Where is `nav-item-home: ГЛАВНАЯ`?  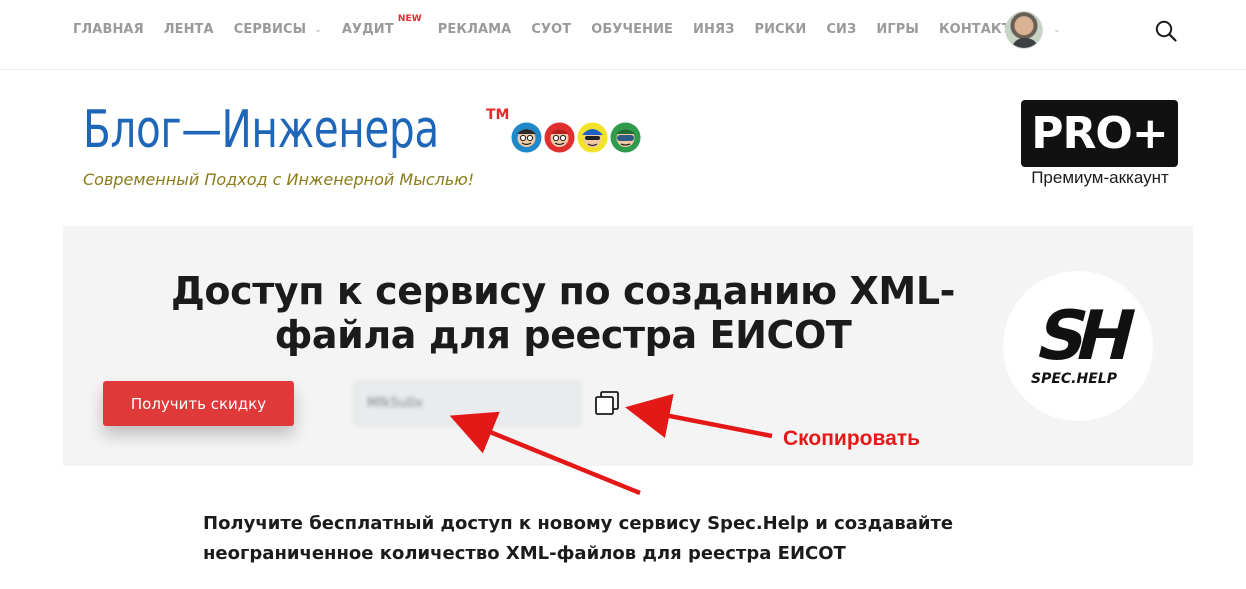 nav-item-home: ГЛАВНАЯ is located at coordinates (108, 29).